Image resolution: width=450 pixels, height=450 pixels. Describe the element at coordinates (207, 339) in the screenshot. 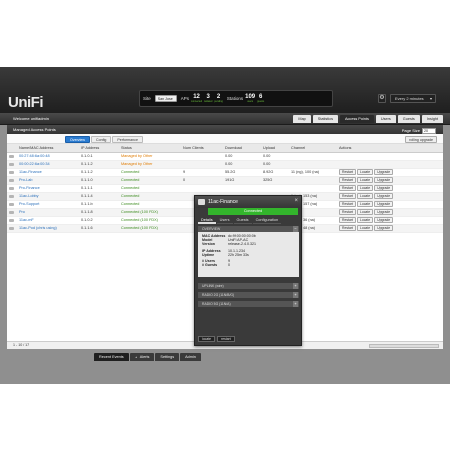

I see `locate-button: locate` at that location.